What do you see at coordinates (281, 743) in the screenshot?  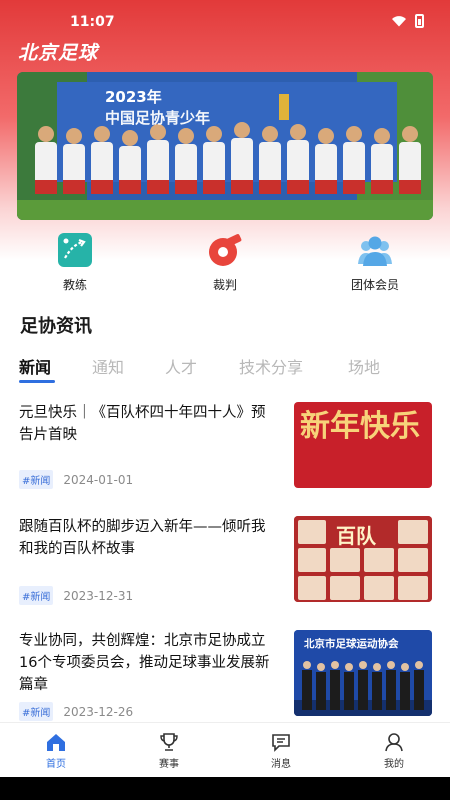 I see `message-icon` at bounding box center [281, 743].